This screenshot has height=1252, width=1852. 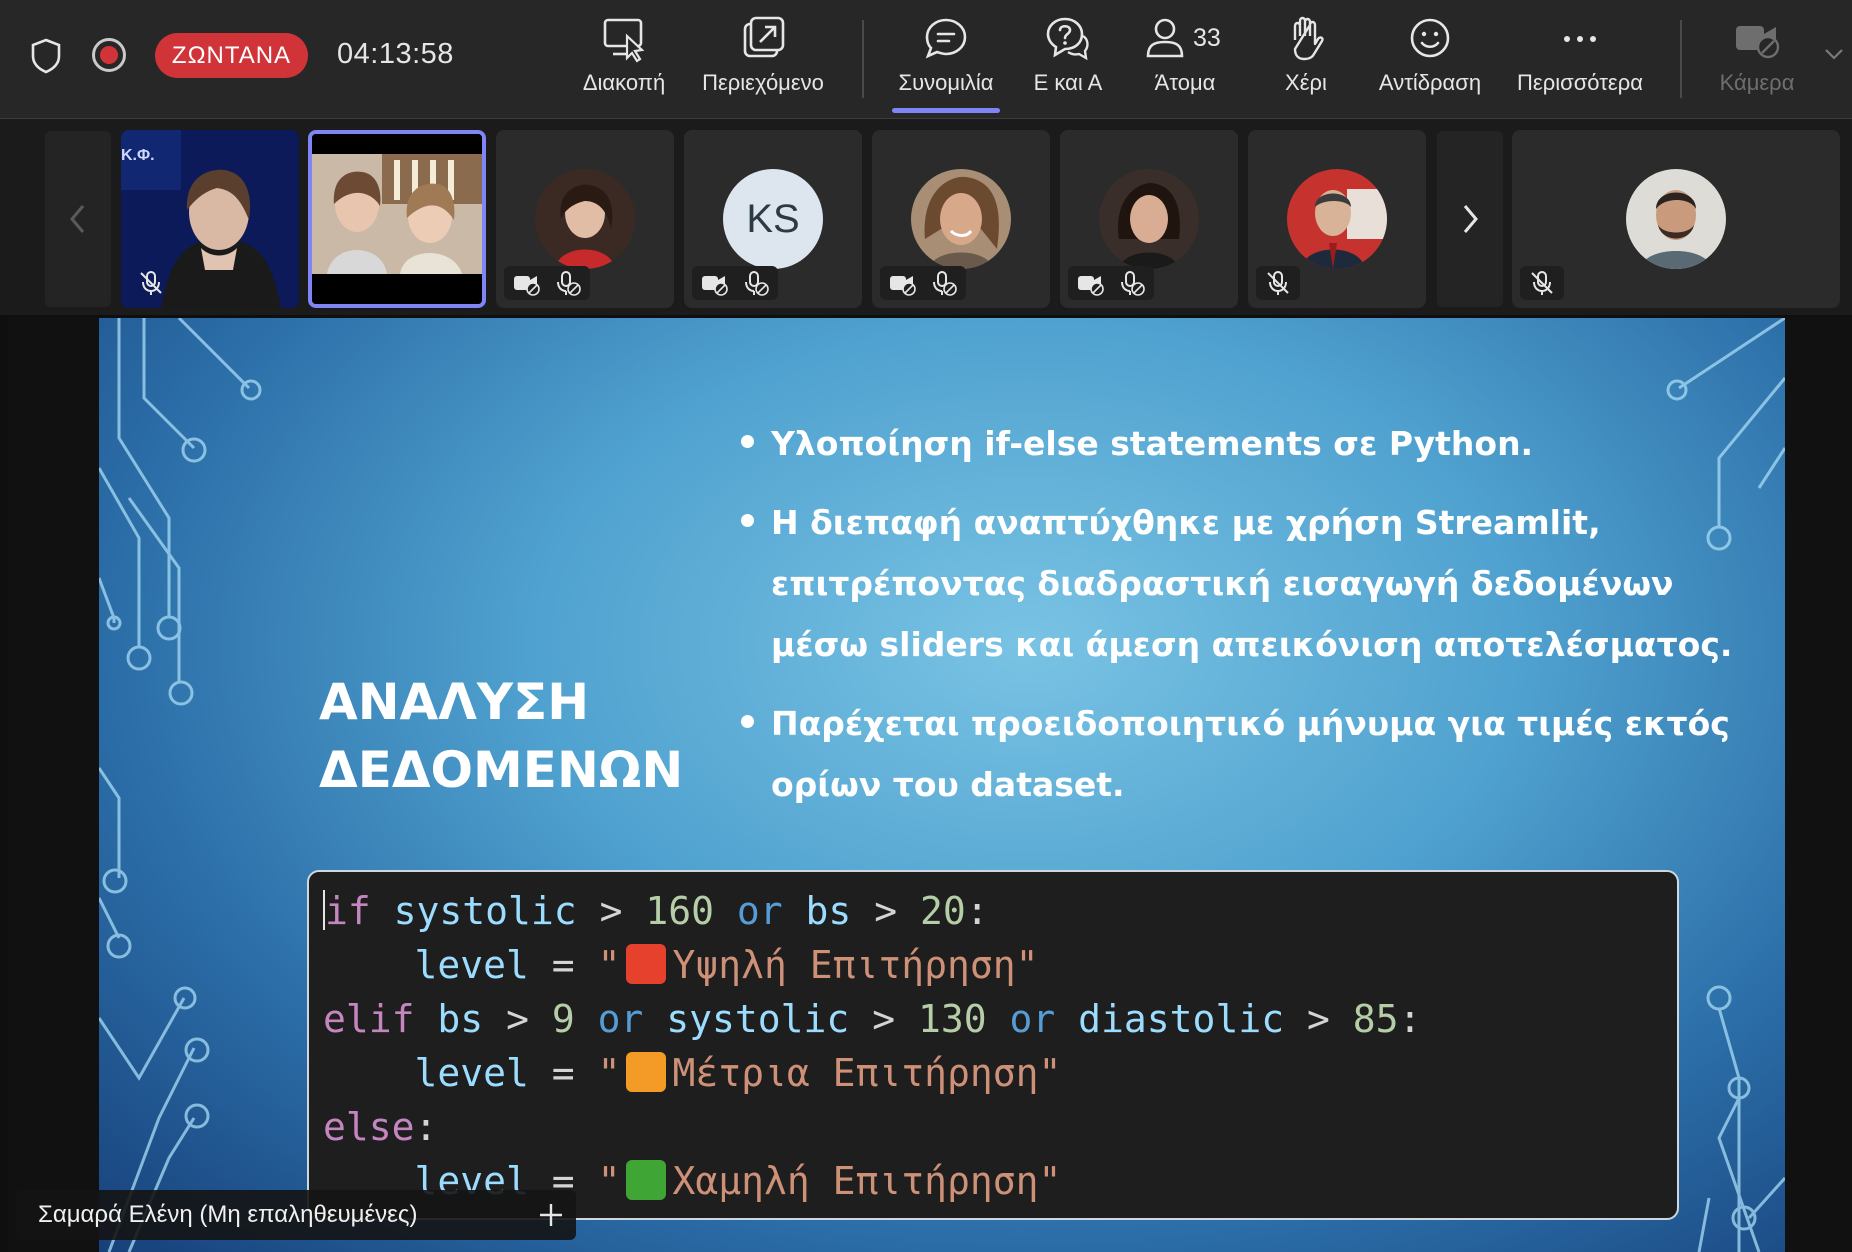 I want to click on reaction-label: Αντίδραση, so click(x=1430, y=82).